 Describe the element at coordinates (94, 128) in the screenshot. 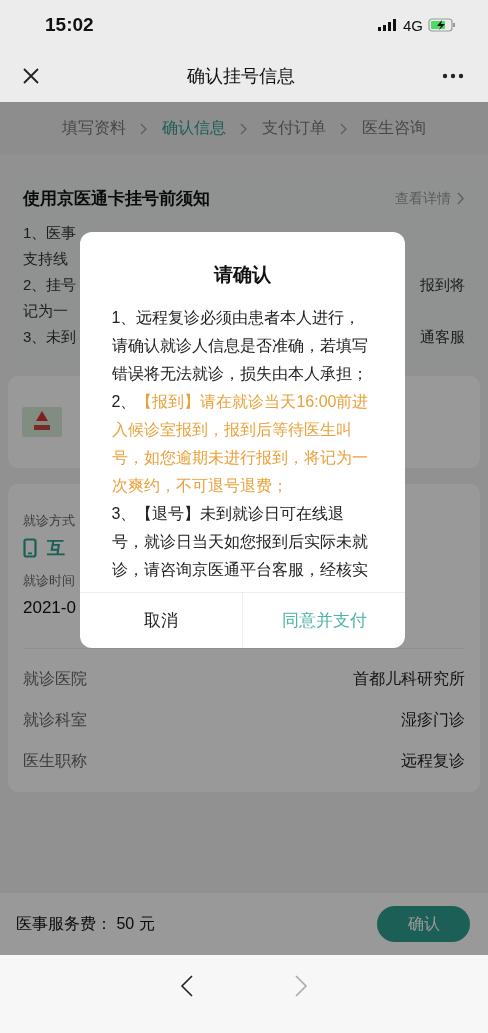

I see `step-label: 填写资料` at that location.